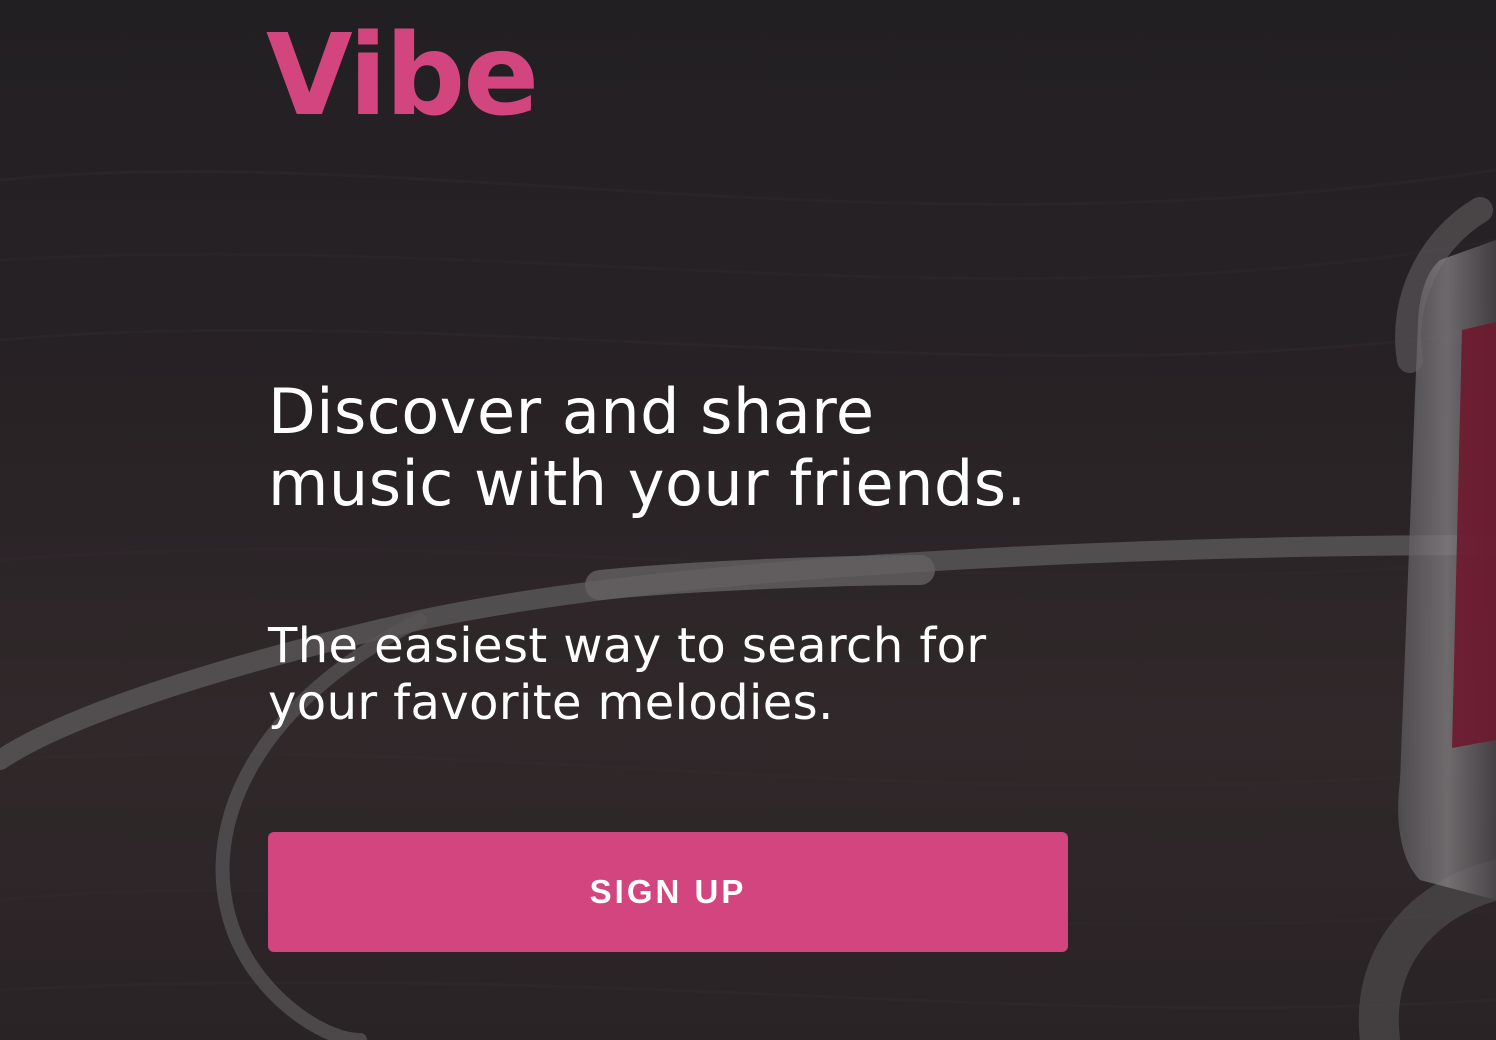  What do you see at coordinates (402, 76) in the screenshot?
I see `brand-logo: Vibe` at bounding box center [402, 76].